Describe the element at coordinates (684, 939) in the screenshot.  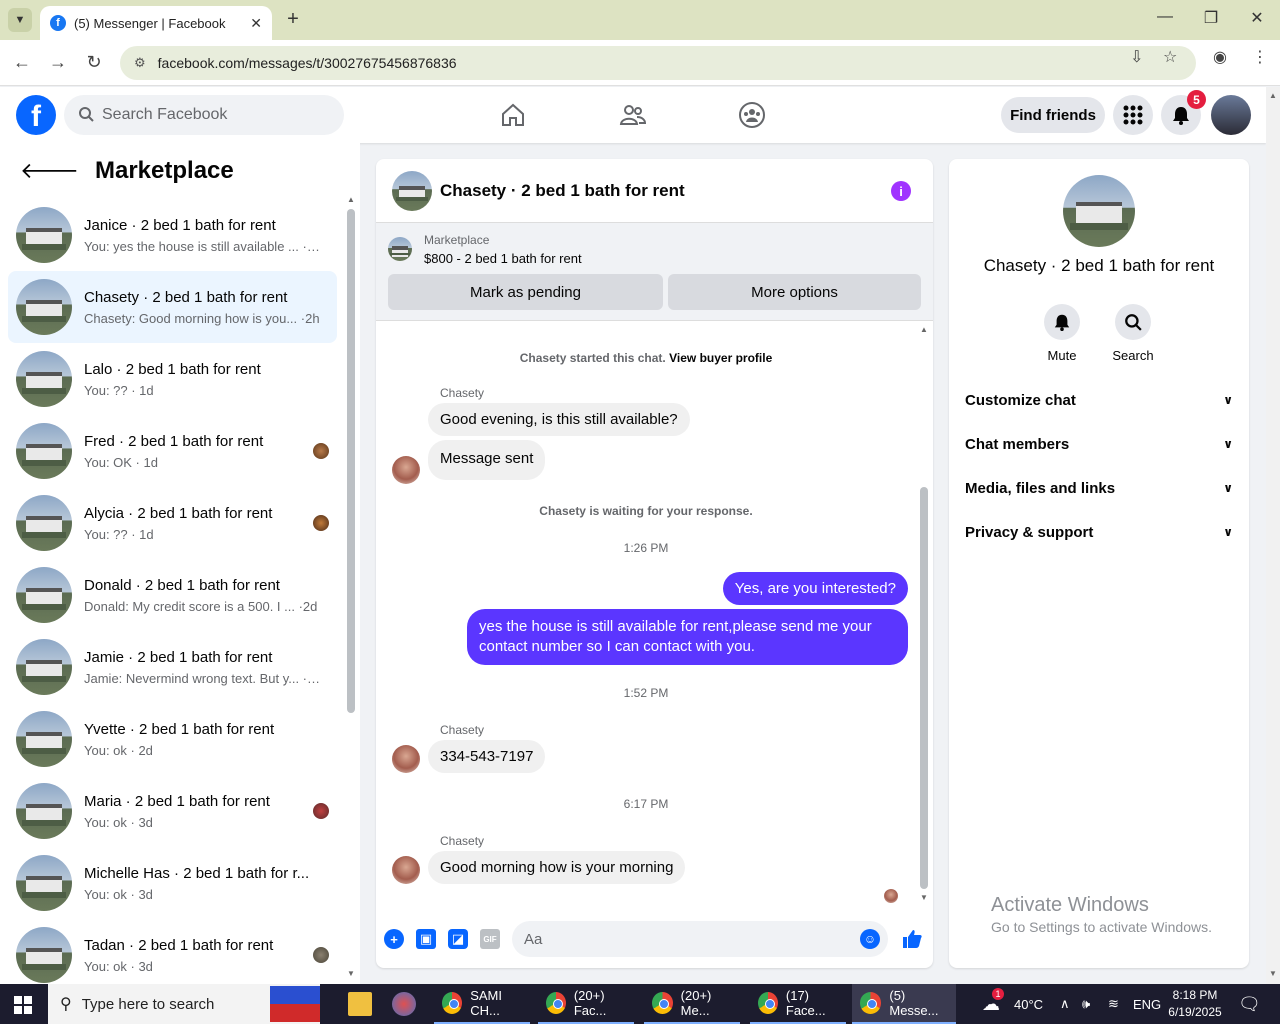
I see `message-input` at that location.